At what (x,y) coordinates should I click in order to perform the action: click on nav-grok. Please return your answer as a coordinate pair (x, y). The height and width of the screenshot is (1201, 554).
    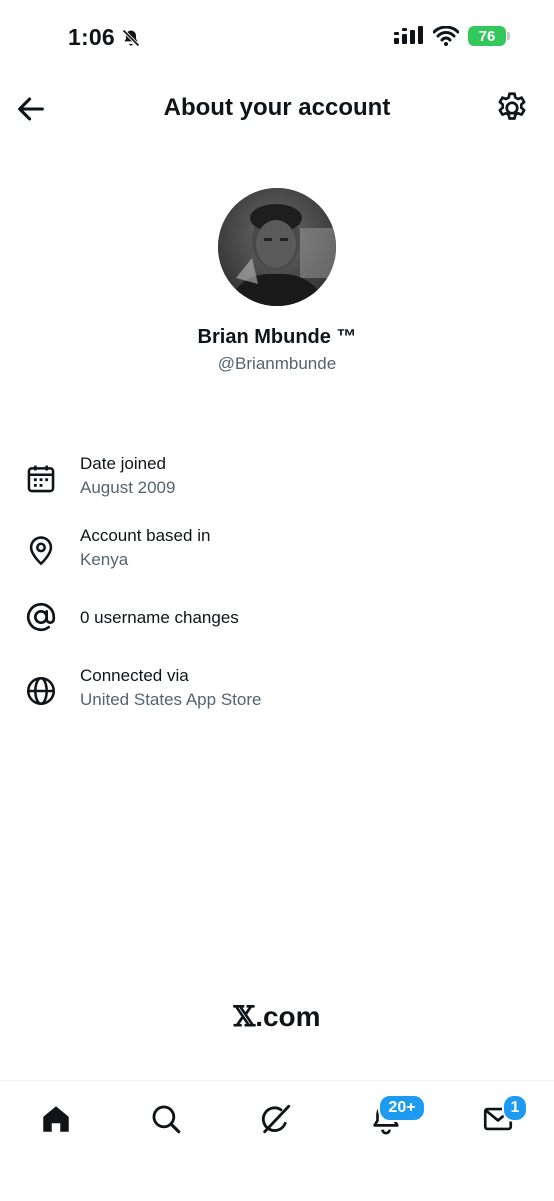
    Looking at the image, I should click on (276, 1119).